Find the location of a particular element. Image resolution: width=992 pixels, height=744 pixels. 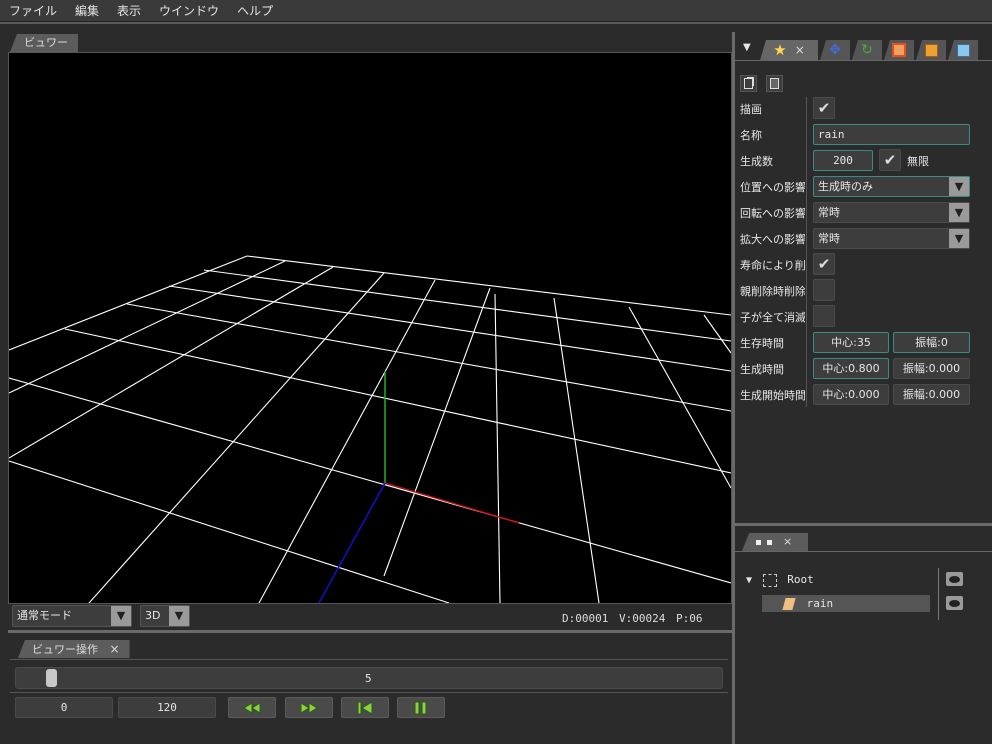

tab-properties: ★ × is located at coordinates (789, 50).